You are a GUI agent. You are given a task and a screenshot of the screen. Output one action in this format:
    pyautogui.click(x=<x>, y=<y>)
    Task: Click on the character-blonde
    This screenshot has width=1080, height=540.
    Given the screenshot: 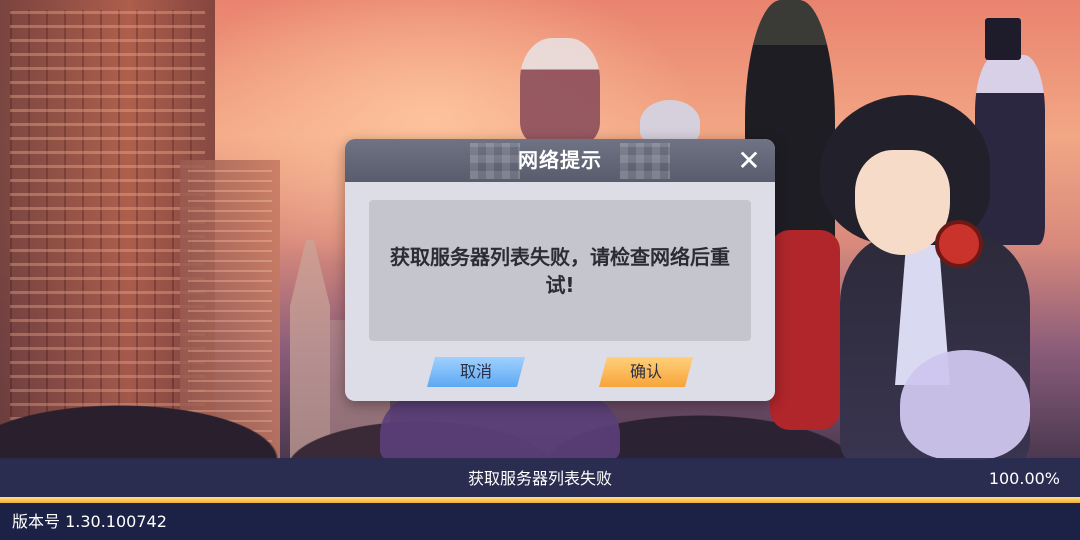 What is the action you would take?
    pyautogui.click(x=560, y=90)
    